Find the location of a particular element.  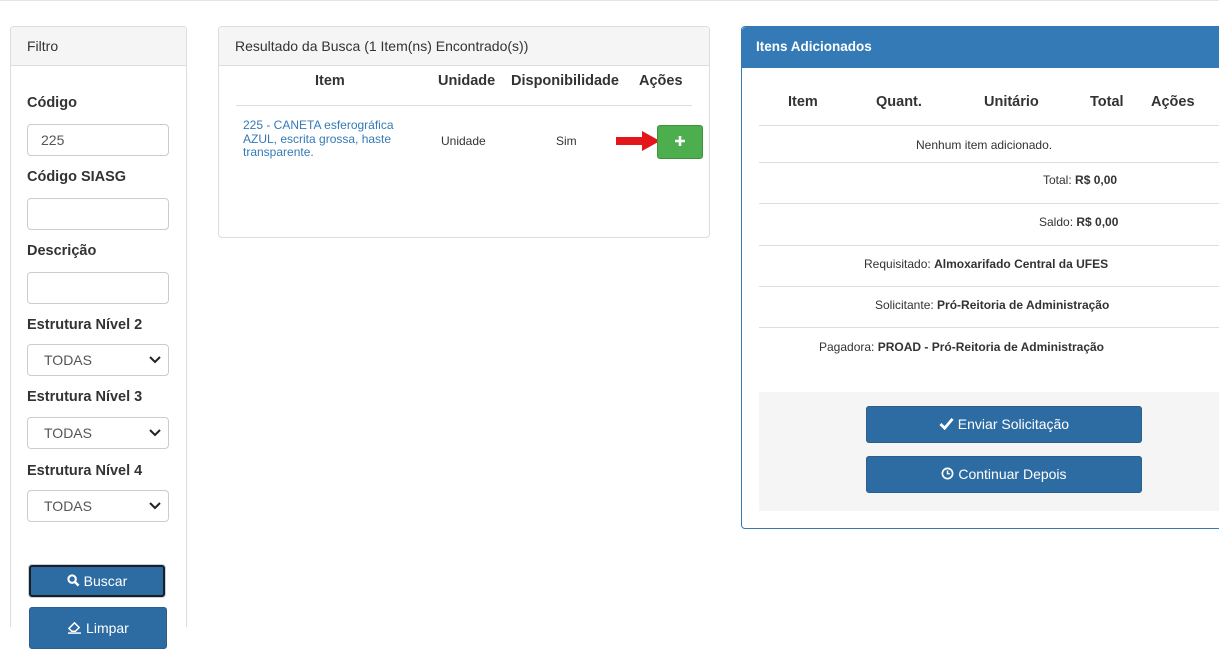

nivel4-select-value: TODAS is located at coordinates (68, 506).